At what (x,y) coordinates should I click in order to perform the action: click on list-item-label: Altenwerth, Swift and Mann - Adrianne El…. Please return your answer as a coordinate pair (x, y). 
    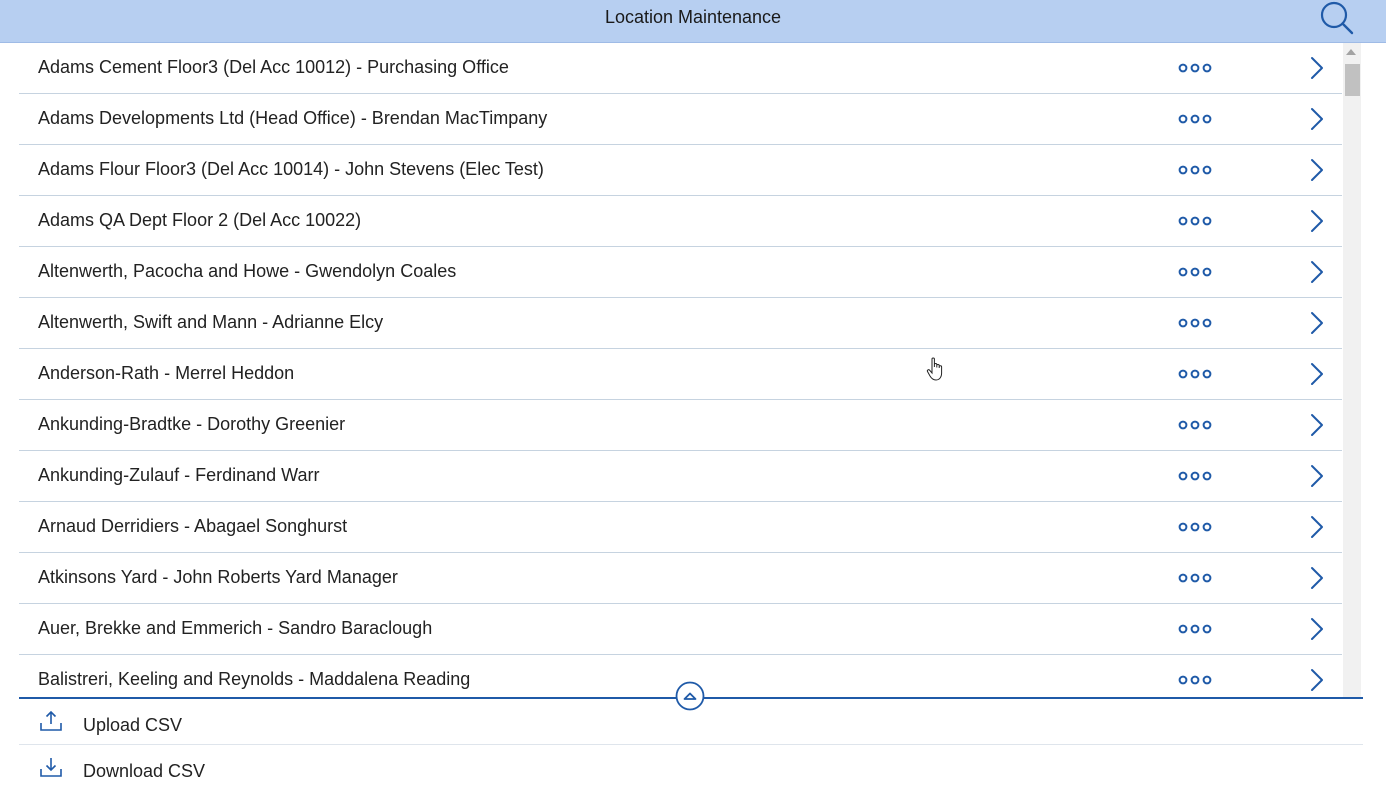
    Looking at the image, I should click on (211, 322).